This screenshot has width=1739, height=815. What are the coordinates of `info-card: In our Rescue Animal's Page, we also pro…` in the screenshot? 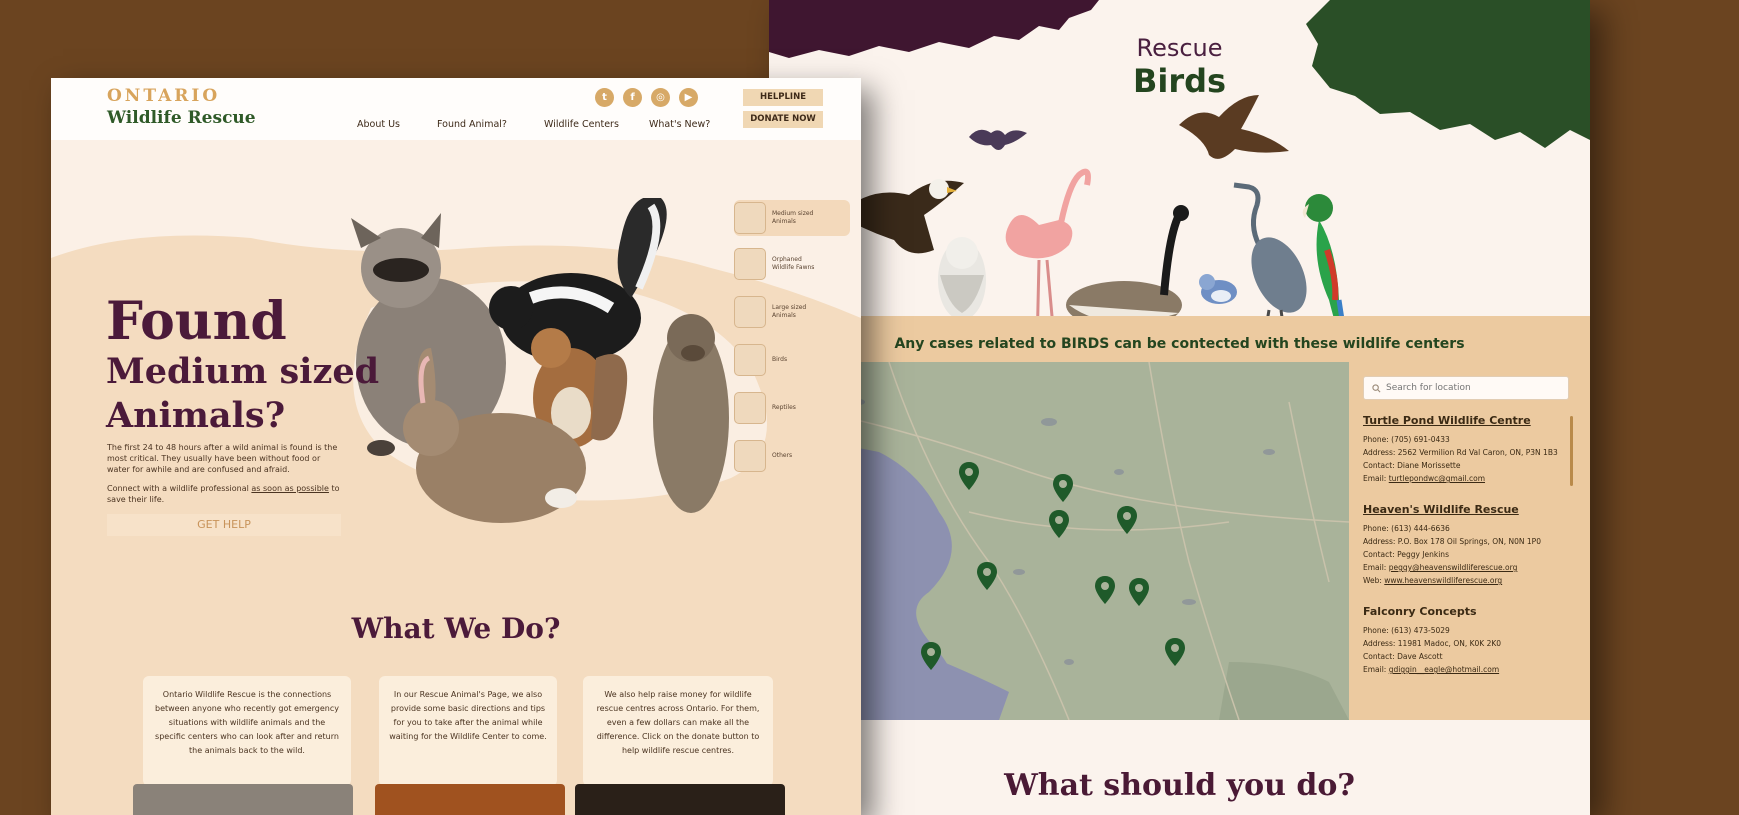 It's located at (468, 731).